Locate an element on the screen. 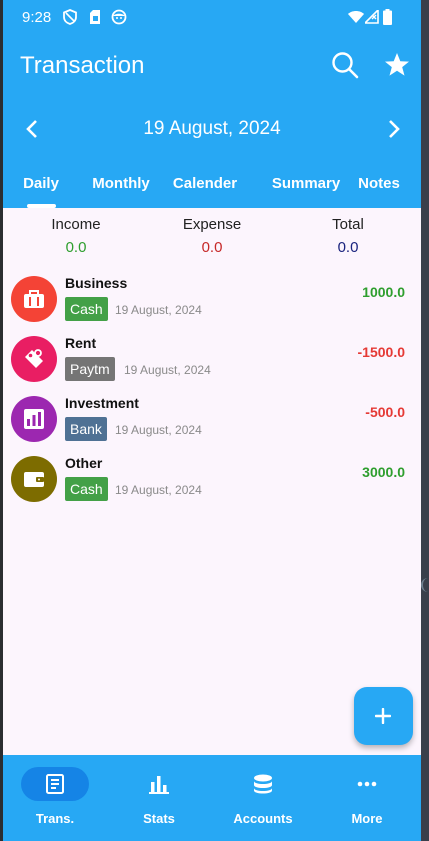 Image resolution: width=429 pixels, height=841 pixels. bar-chart-icon is located at coordinates (34, 419).